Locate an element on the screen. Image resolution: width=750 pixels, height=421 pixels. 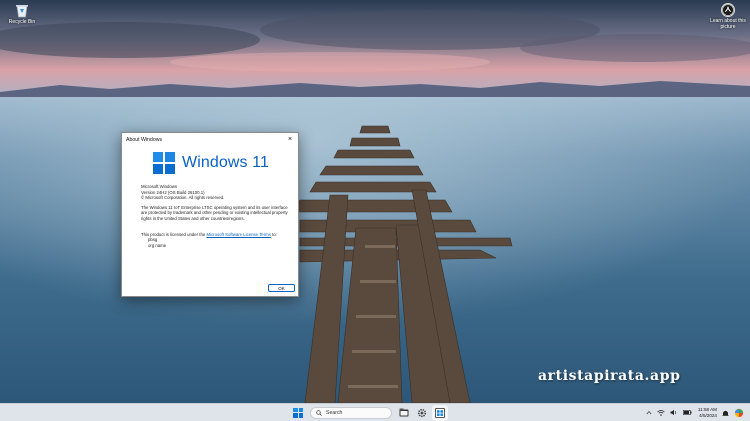
windows-logo-icon is located at coordinates (164, 163).